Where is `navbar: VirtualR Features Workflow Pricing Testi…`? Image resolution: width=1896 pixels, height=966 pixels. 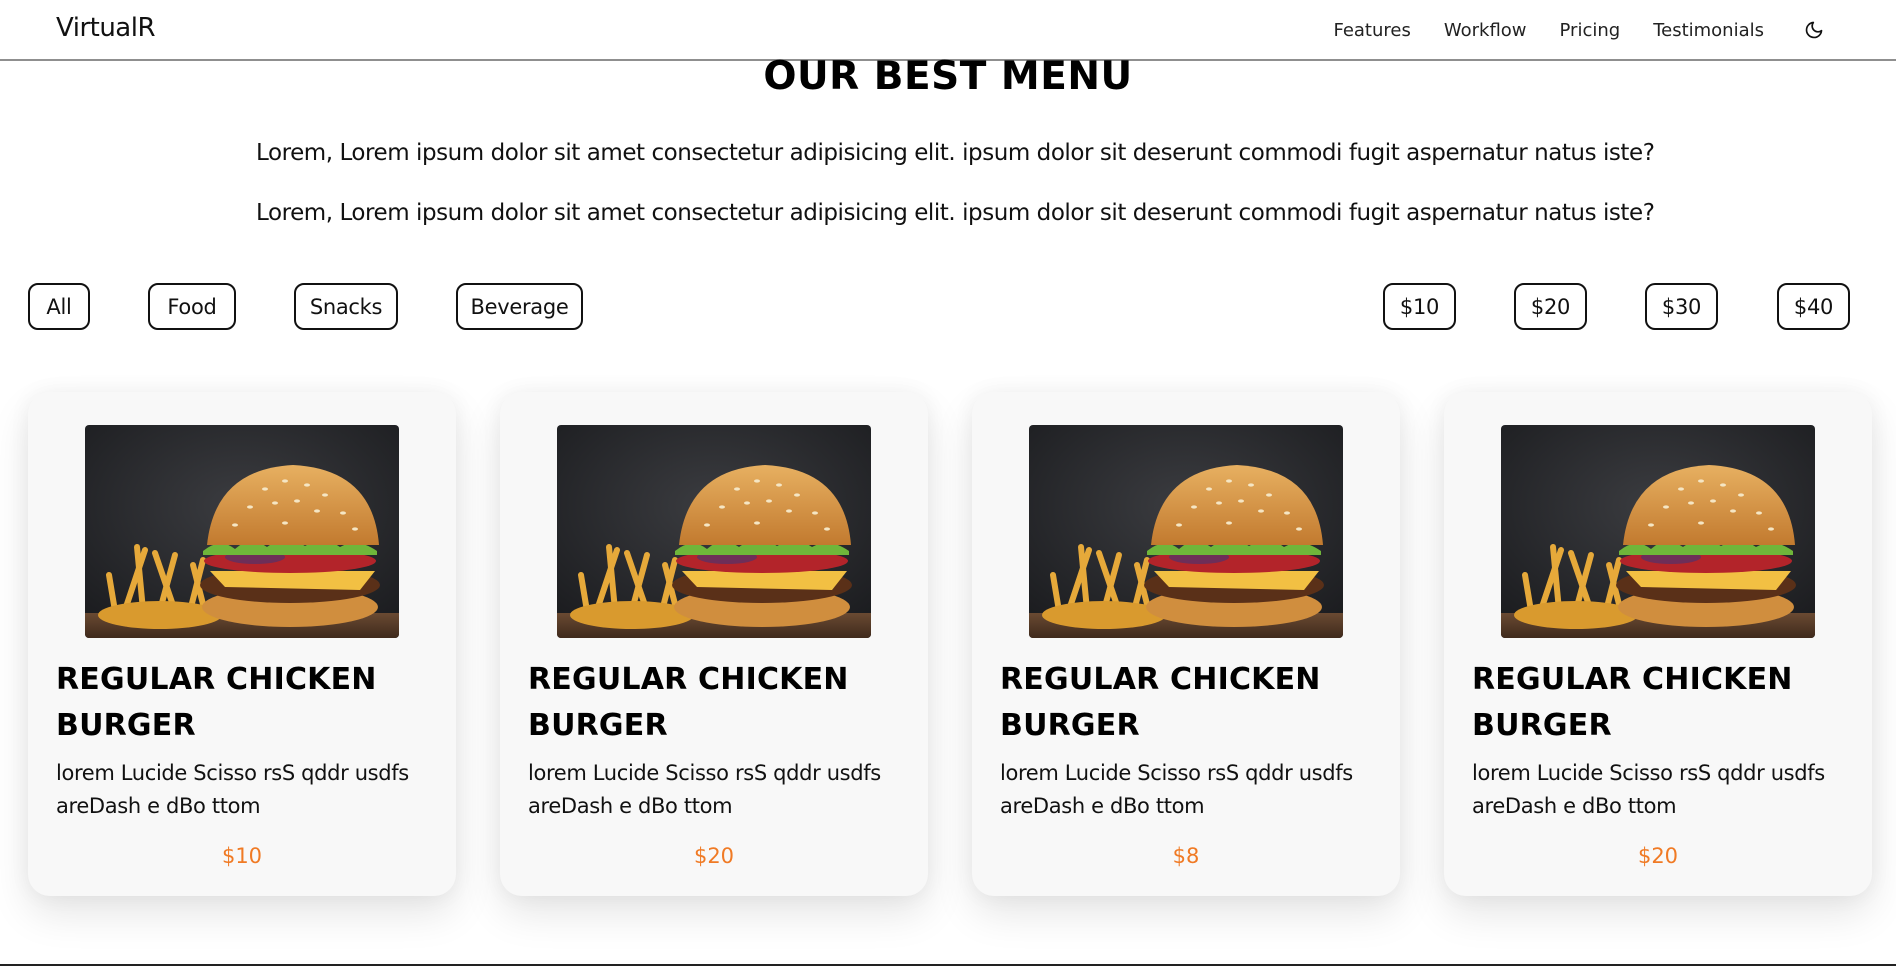 navbar: VirtualR Features Workflow Pricing Testi… is located at coordinates (948, 30).